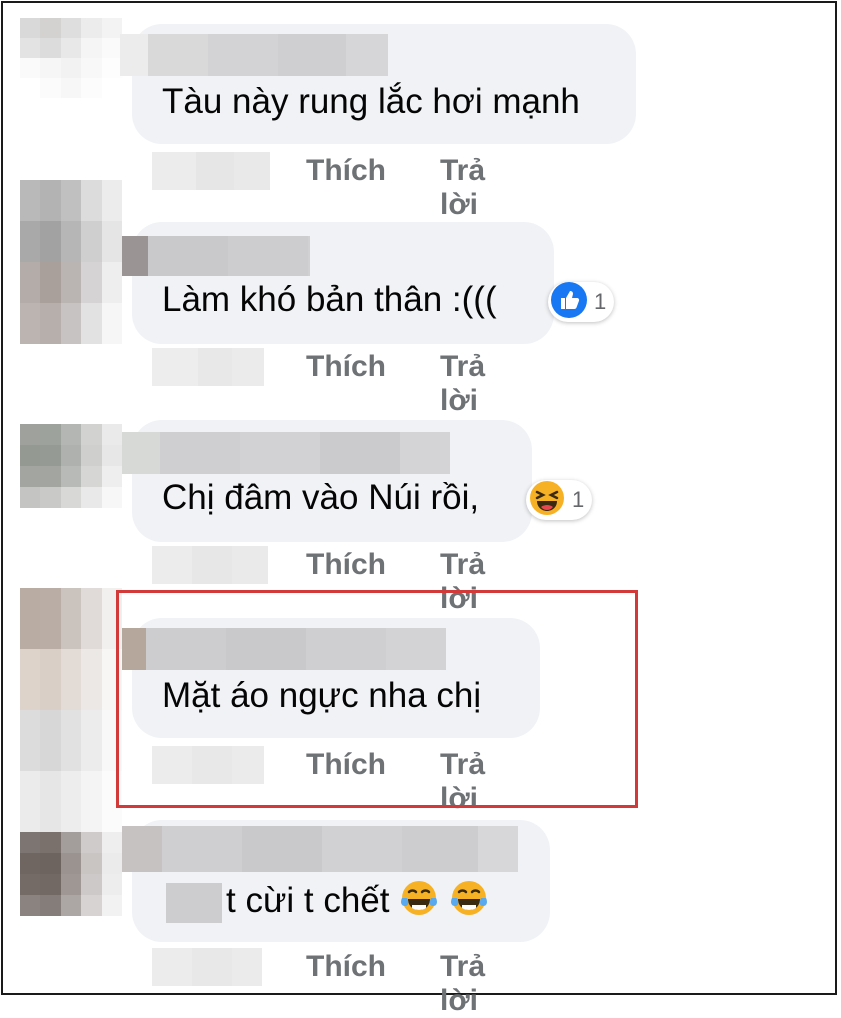  Describe the element at coordinates (371, 101) in the screenshot. I see `comment-text: Tàu này rung lắc hơi mạnh` at that location.